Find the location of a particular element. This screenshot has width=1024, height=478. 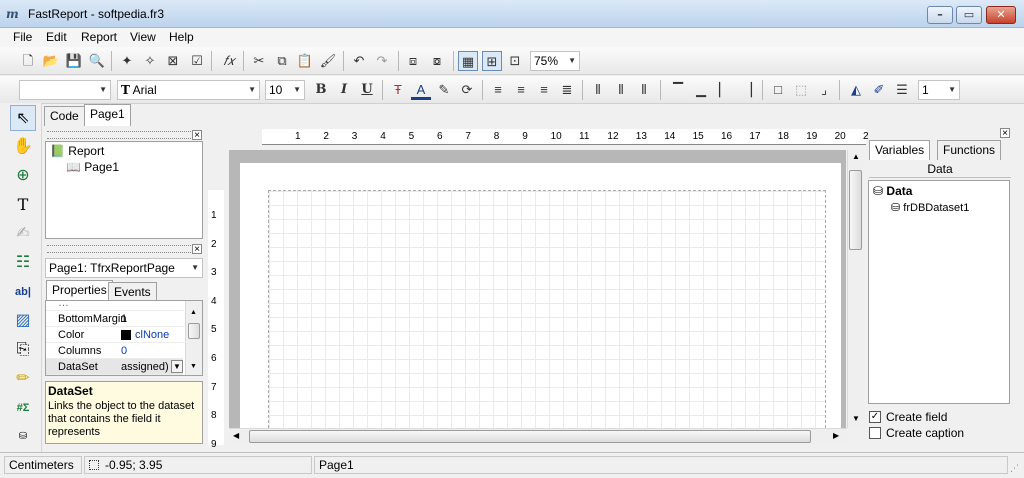

new-icon: 🗋 is located at coordinates (28, 61).